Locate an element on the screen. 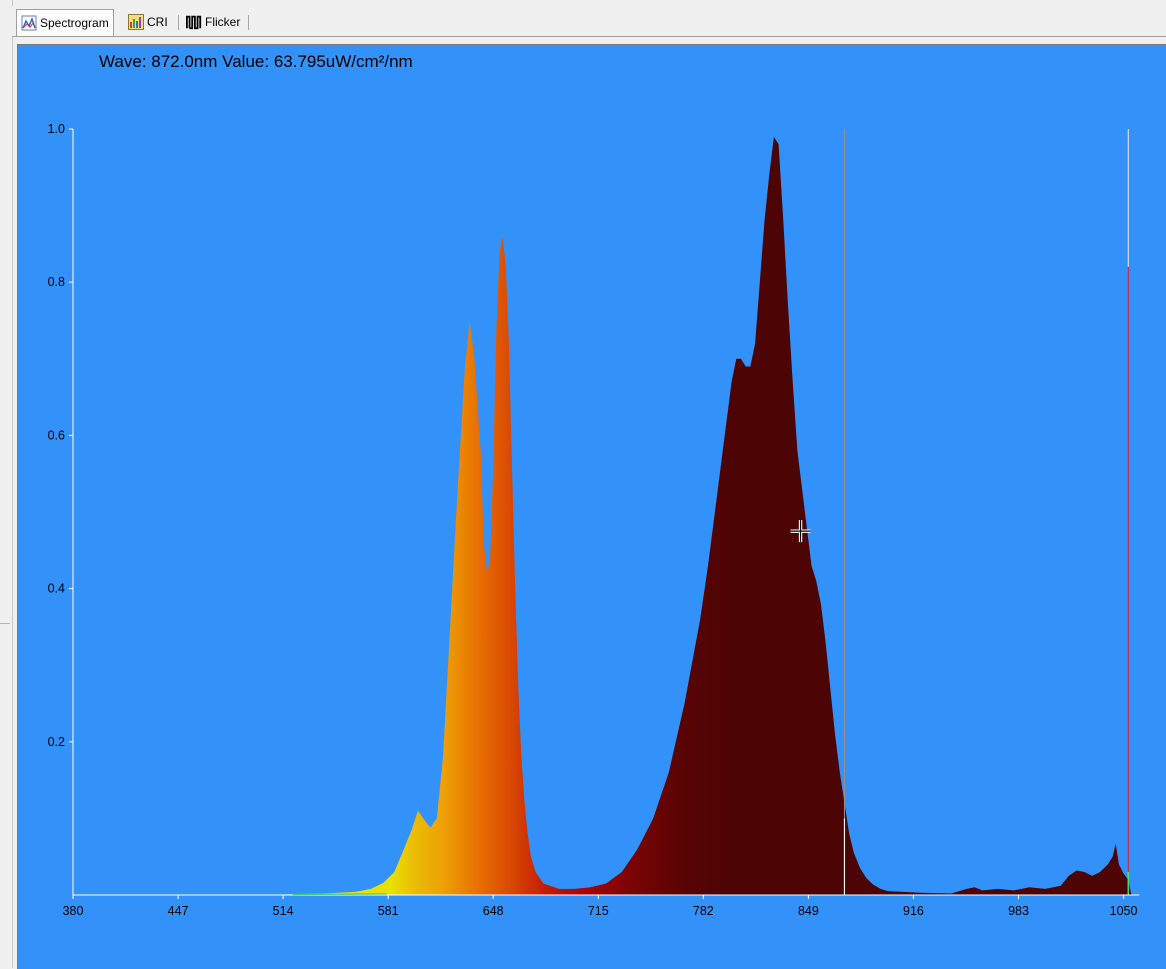  x-tick-label: 581 is located at coordinates (388, 911).